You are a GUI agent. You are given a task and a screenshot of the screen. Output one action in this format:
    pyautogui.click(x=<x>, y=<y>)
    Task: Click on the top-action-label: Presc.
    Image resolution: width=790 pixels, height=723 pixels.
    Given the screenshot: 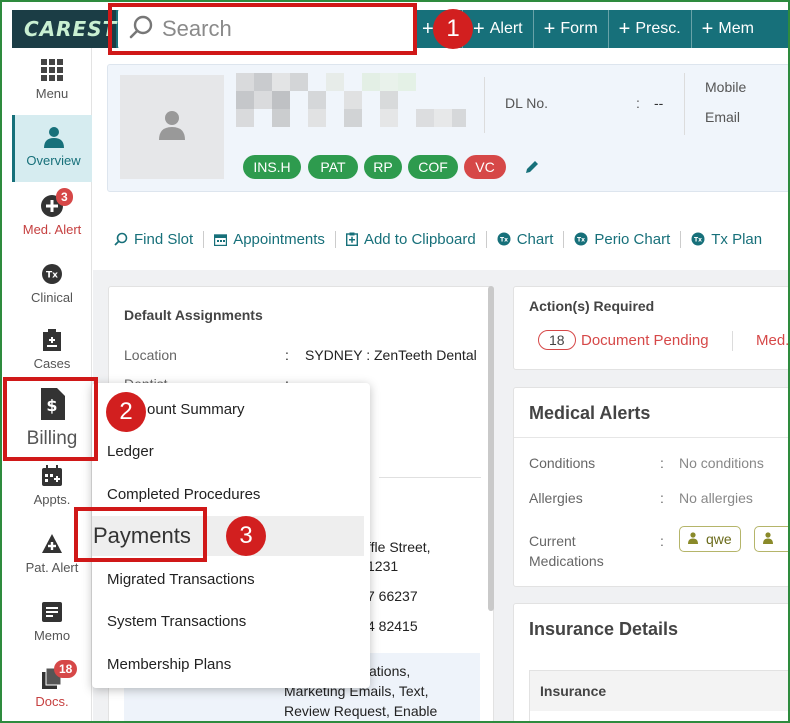 What is the action you would take?
    pyautogui.click(x=658, y=28)
    